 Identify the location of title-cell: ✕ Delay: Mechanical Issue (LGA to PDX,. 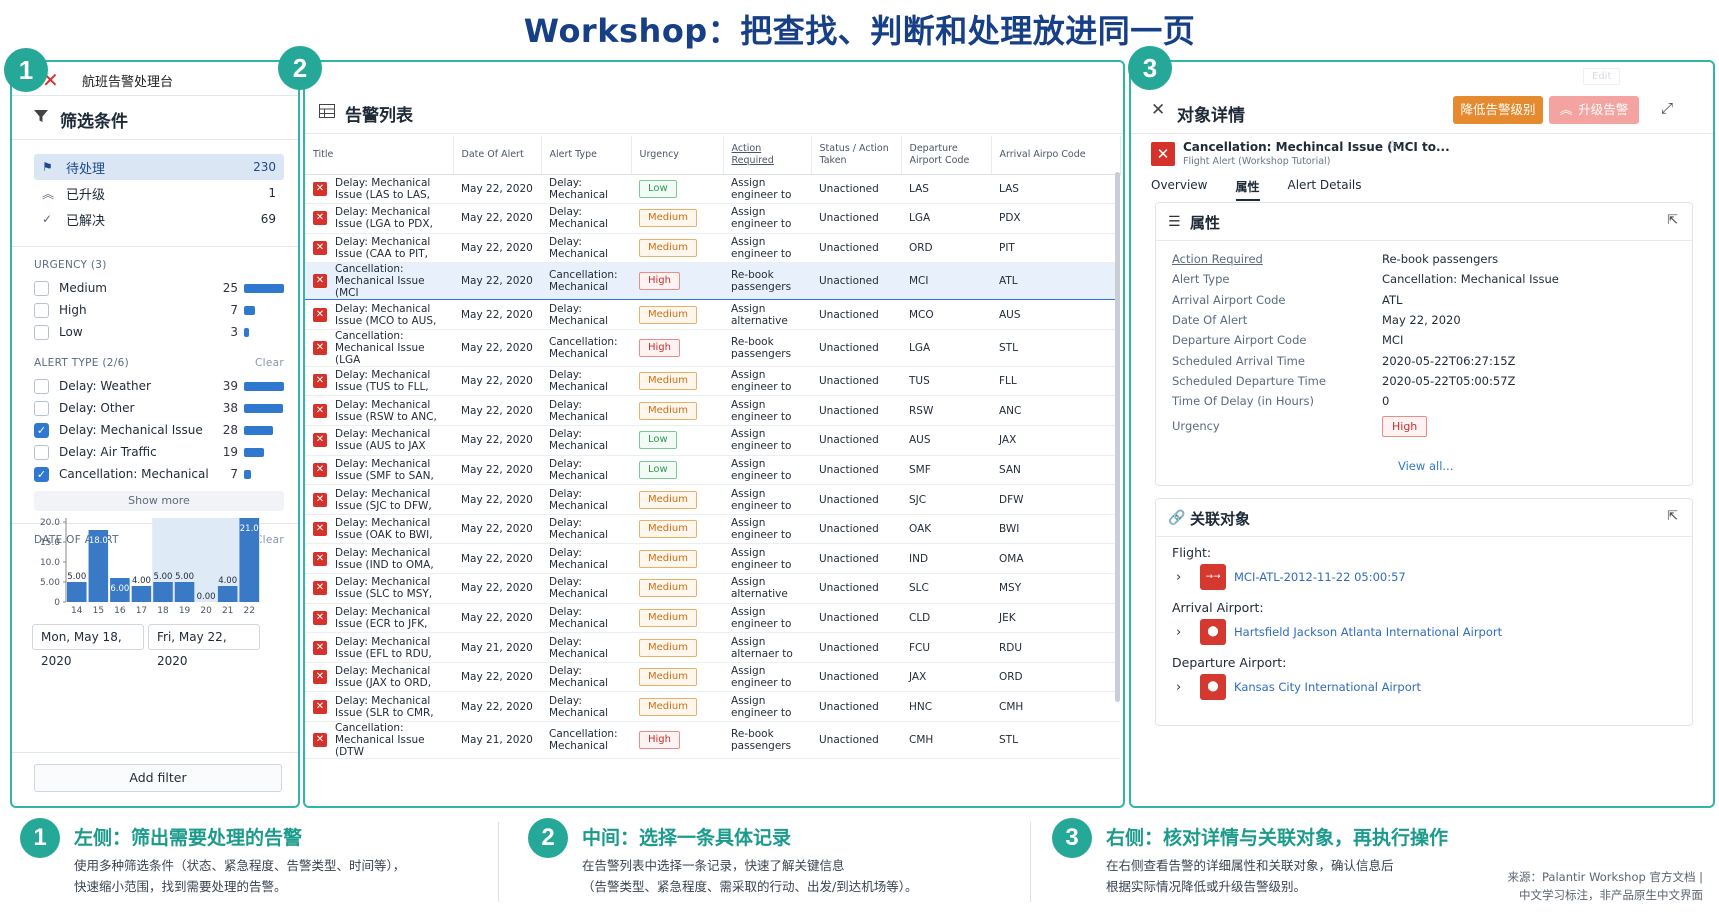
(379, 218).